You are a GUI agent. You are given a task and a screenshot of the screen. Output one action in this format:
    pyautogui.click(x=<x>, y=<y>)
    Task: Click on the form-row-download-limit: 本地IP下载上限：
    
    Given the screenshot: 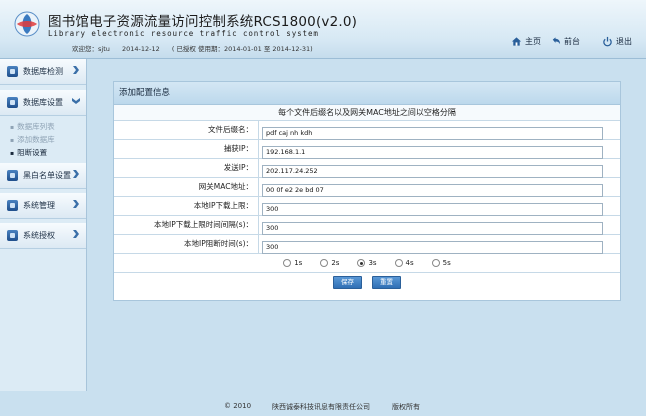 What is the action you would take?
    pyautogui.click(x=367, y=206)
    